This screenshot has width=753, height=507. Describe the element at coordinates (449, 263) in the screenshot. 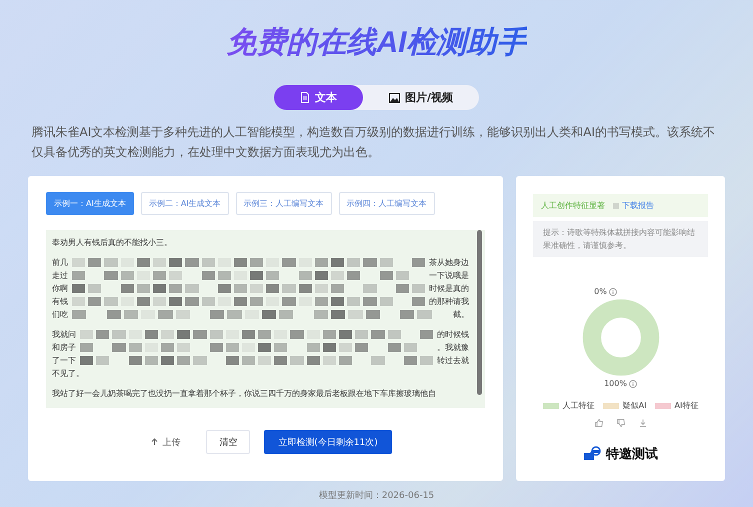

I see `text-line: 茶从她身边` at that location.